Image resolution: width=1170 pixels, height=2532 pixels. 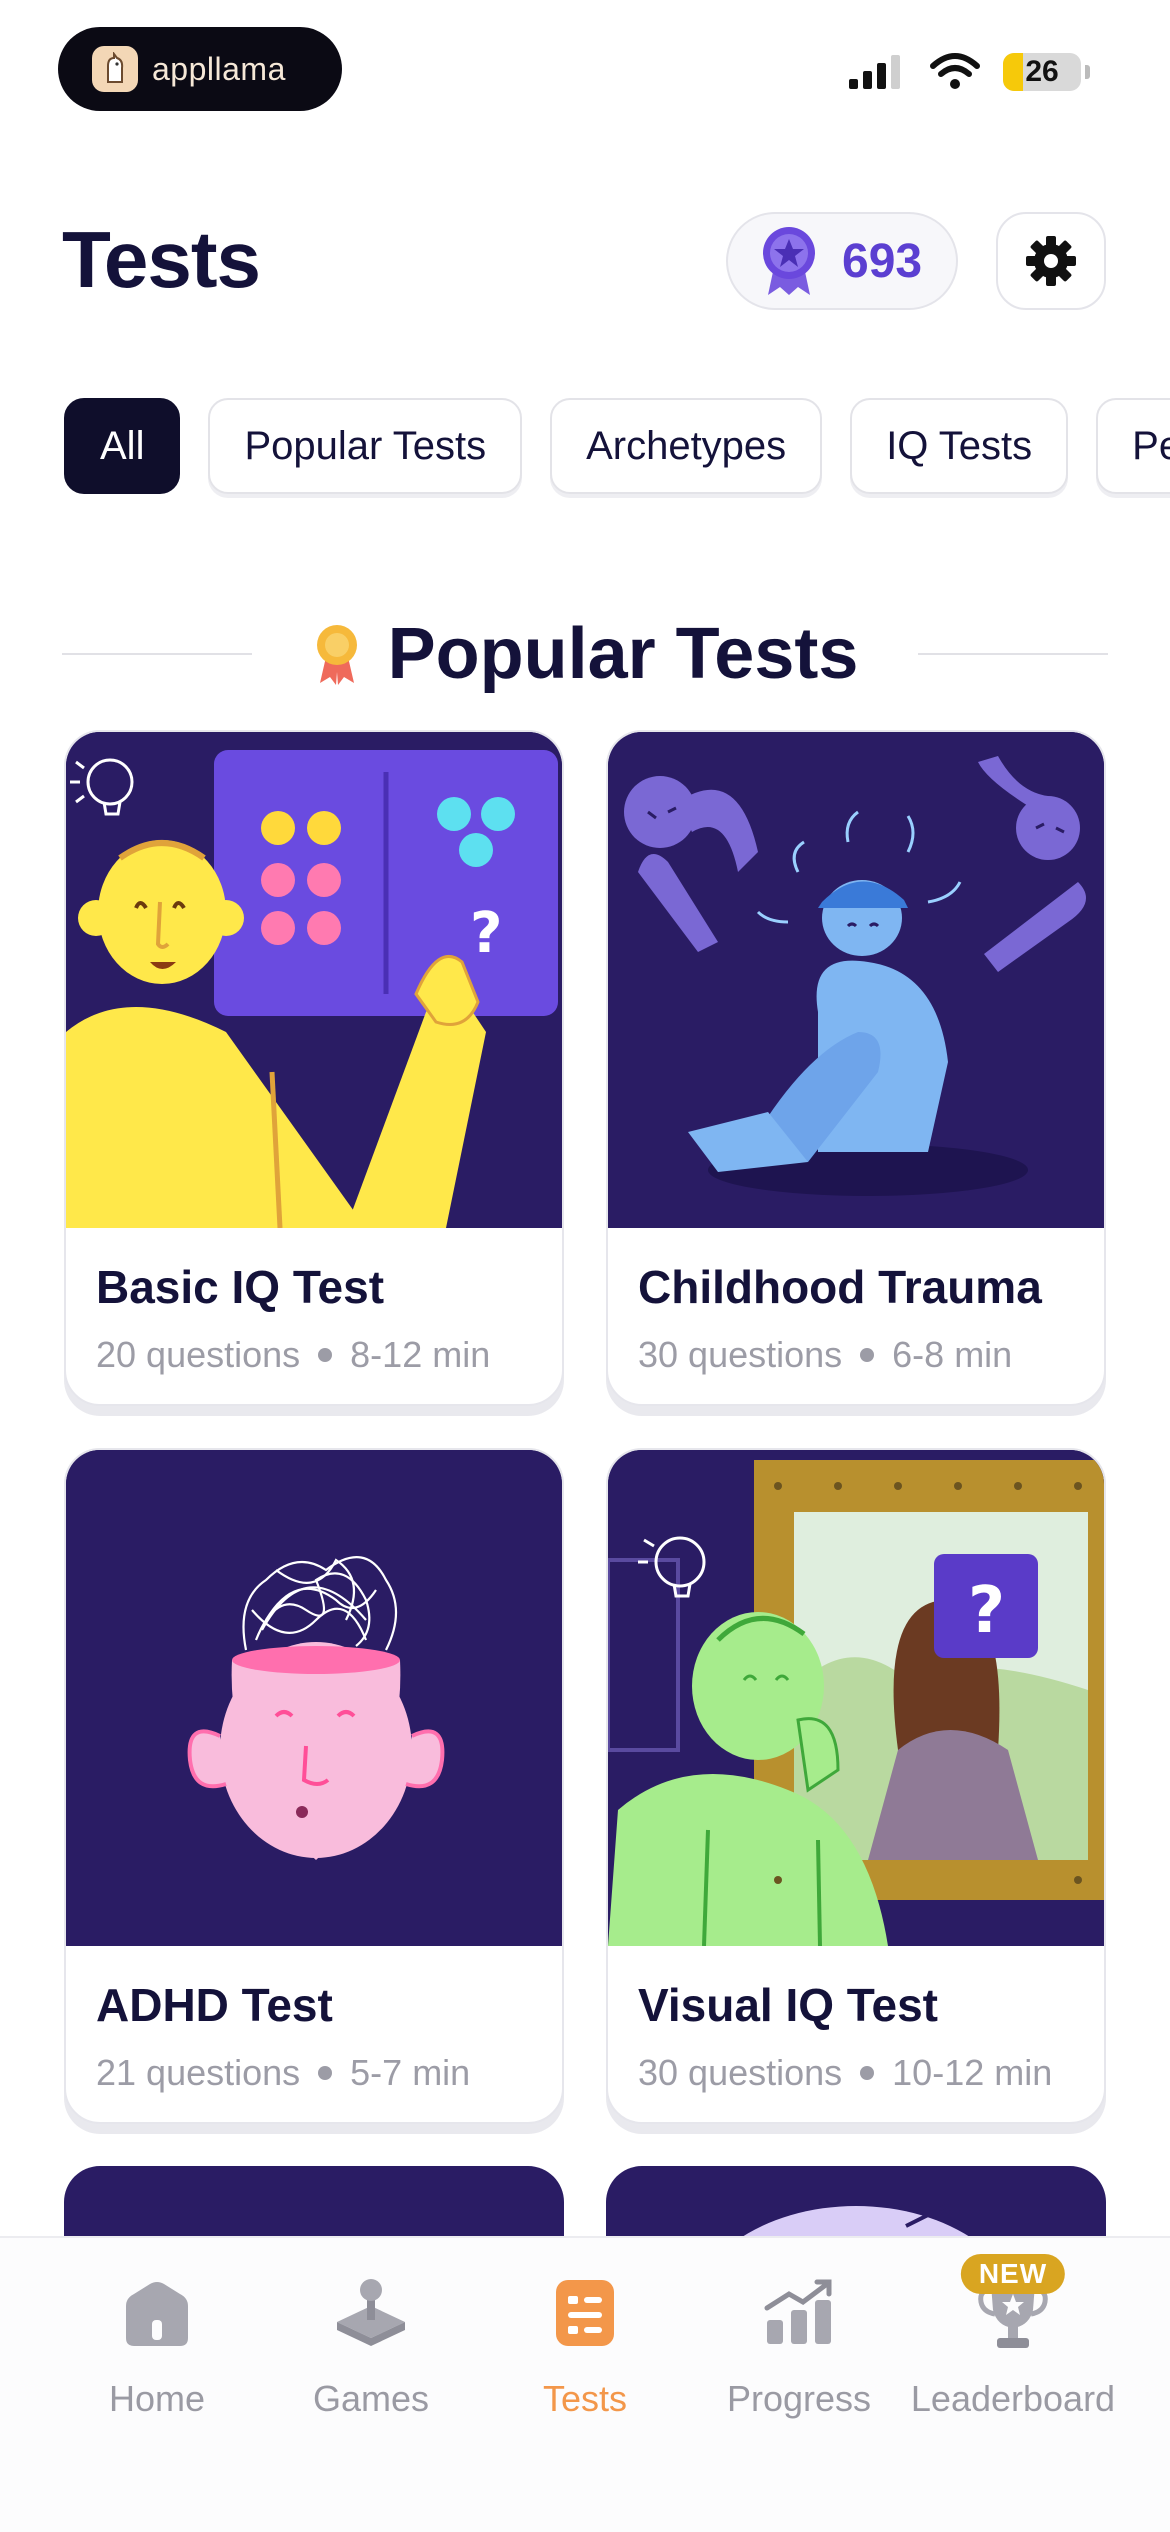 I want to click on test-card-meta: 20 questions 8-12 min, so click(x=293, y=1355).